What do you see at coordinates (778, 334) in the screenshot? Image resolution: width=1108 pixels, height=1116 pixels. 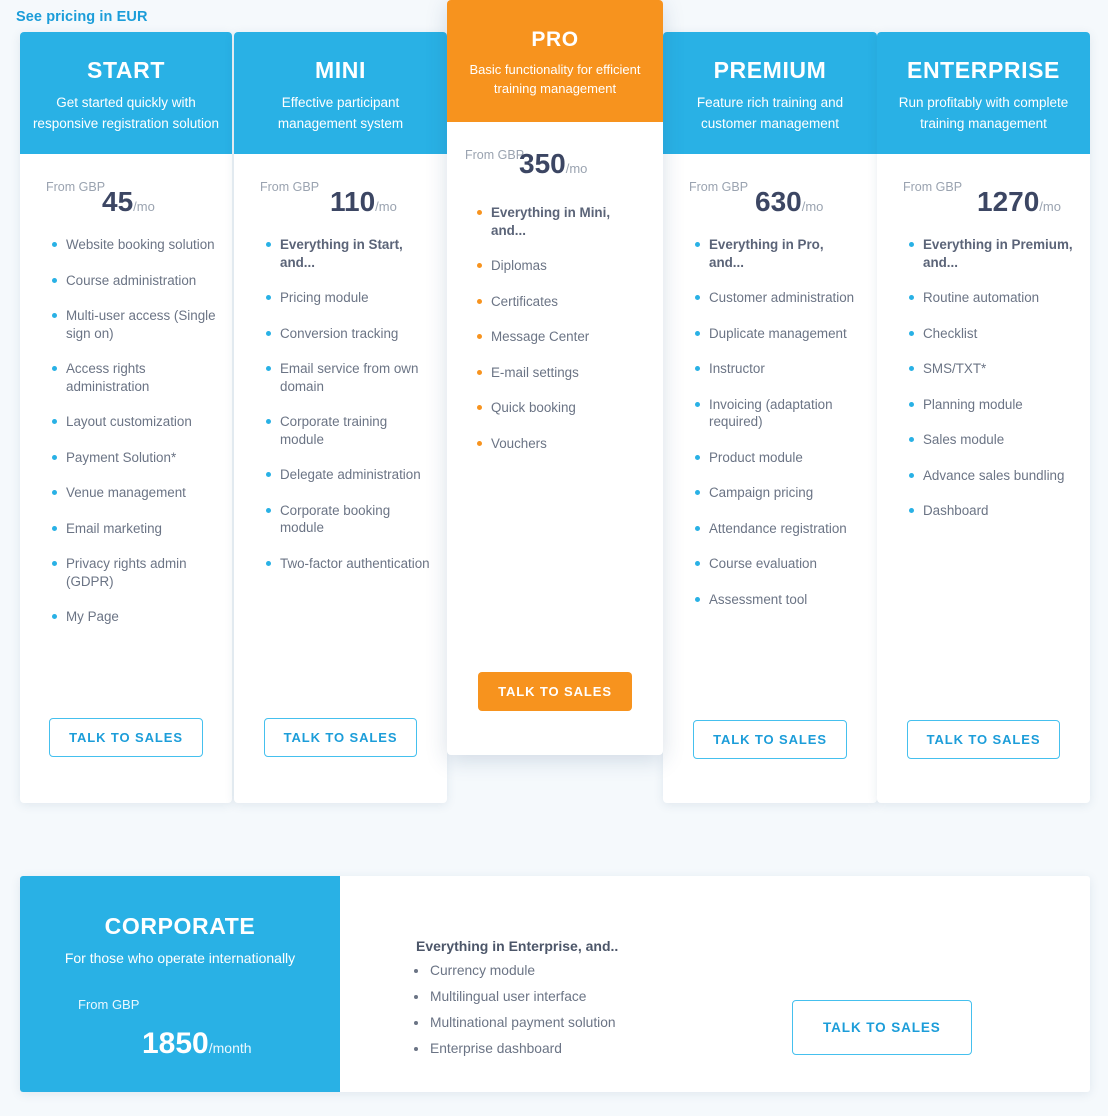 I see `list-item: Duplicate management` at bounding box center [778, 334].